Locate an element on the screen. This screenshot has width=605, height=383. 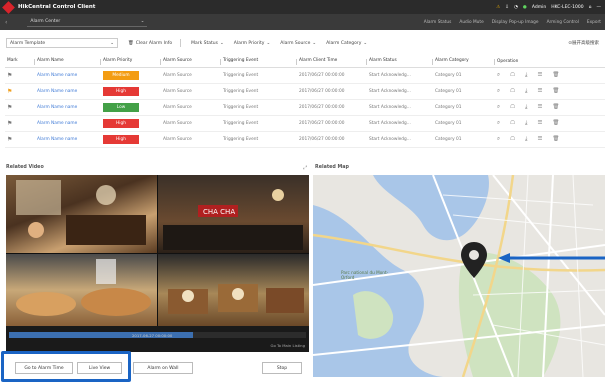
clear-alarm-label: Clear Alarm Info is located at coordinates (154, 43).